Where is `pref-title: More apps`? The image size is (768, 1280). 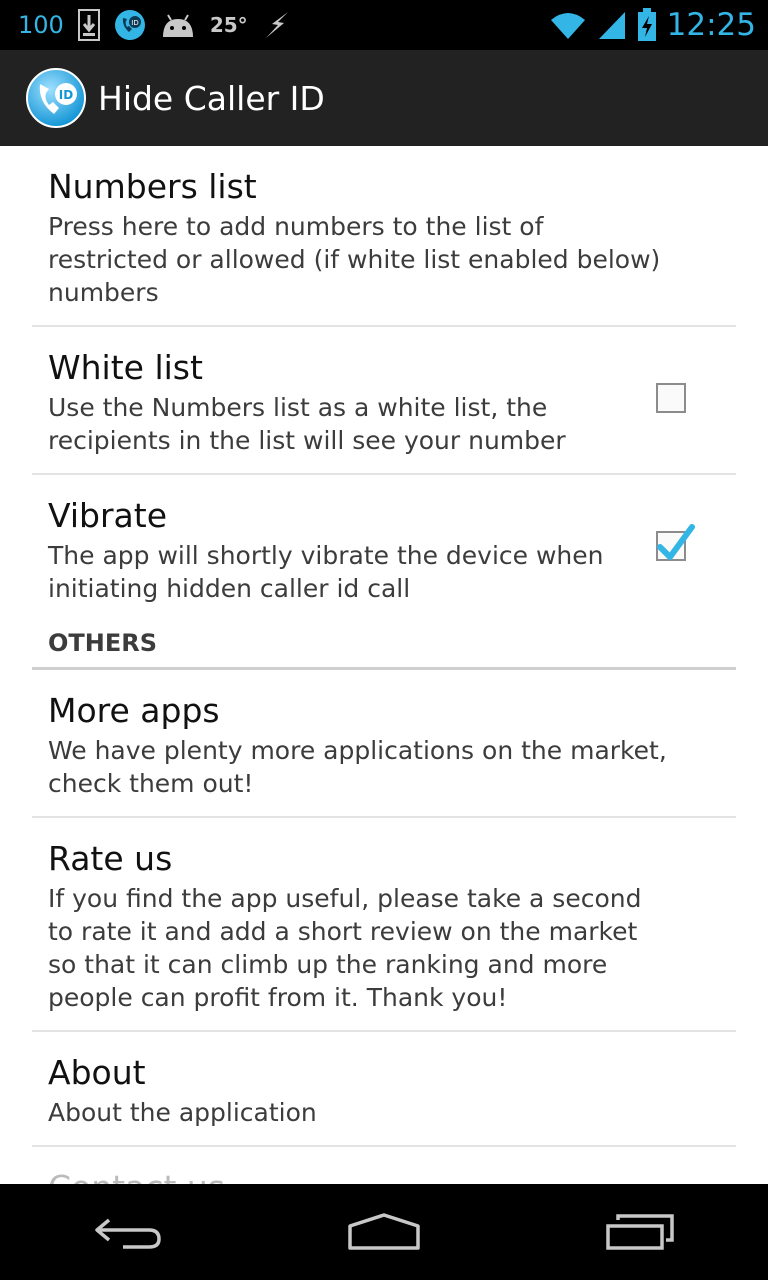 pref-title: More apps is located at coordinates (134, 710).